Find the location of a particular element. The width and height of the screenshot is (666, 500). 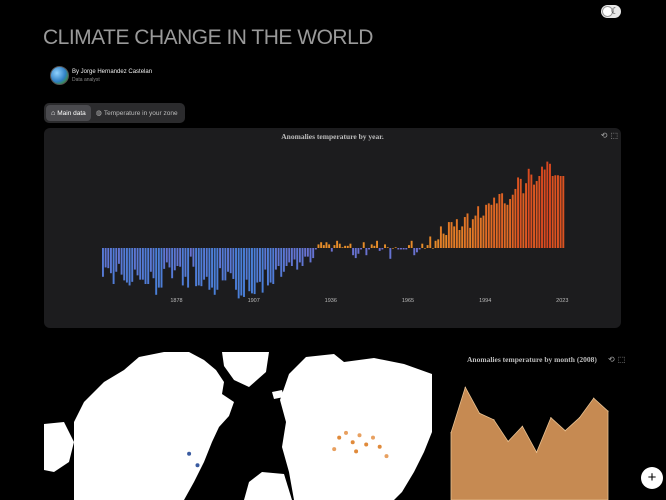

monthly-area is located at coordinates (529, 443).